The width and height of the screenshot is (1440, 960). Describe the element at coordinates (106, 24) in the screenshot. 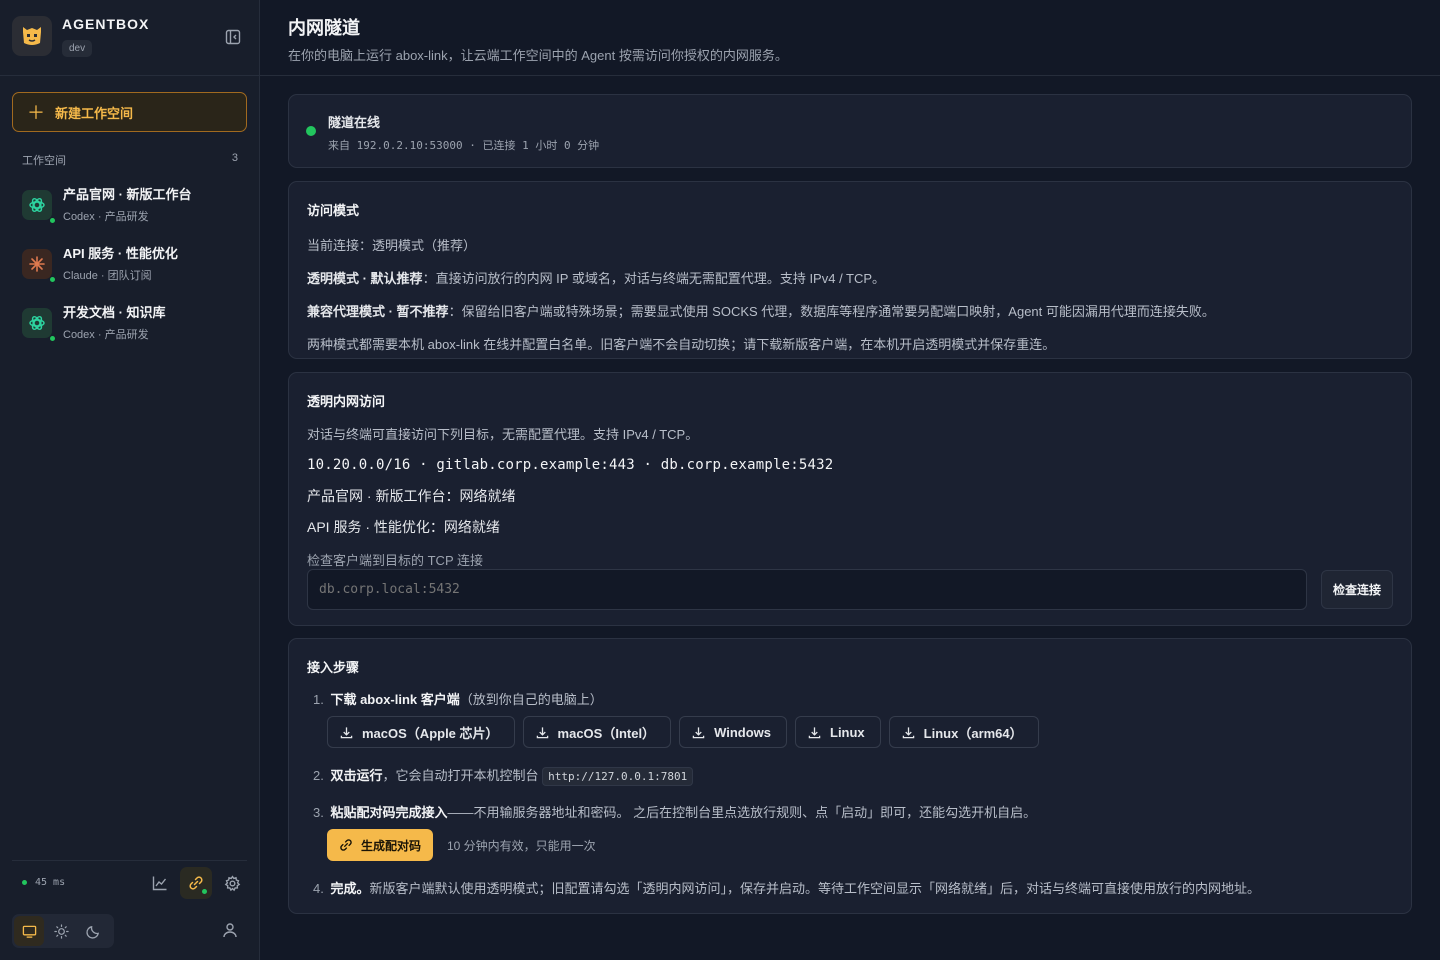

I see `brand-name: AGENTBOX` at that location.